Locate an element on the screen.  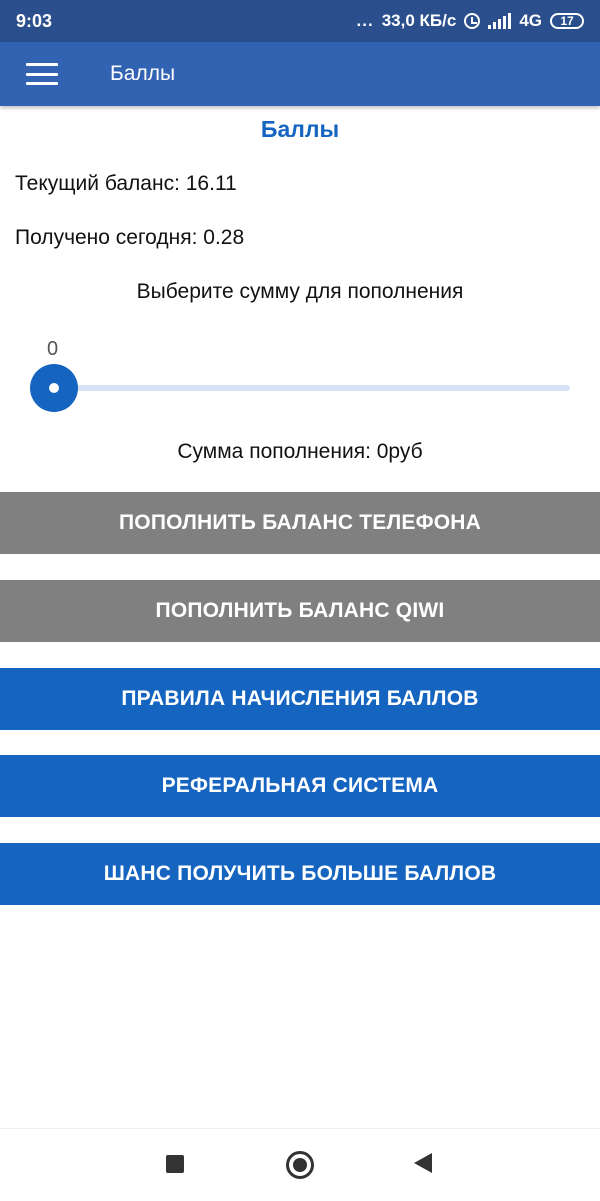
network-type: 4G is located at coordinates (530, 20).